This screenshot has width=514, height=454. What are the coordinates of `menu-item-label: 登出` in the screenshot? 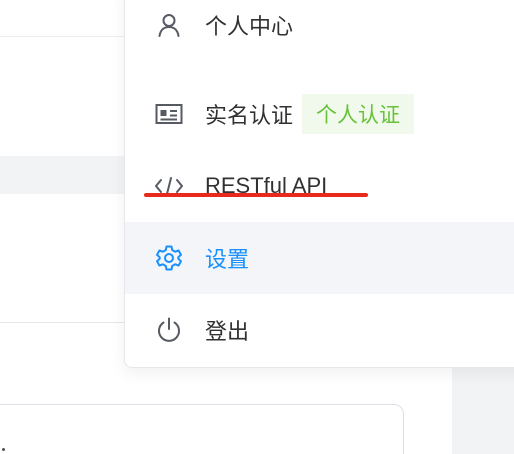 It's located at (227, 331).